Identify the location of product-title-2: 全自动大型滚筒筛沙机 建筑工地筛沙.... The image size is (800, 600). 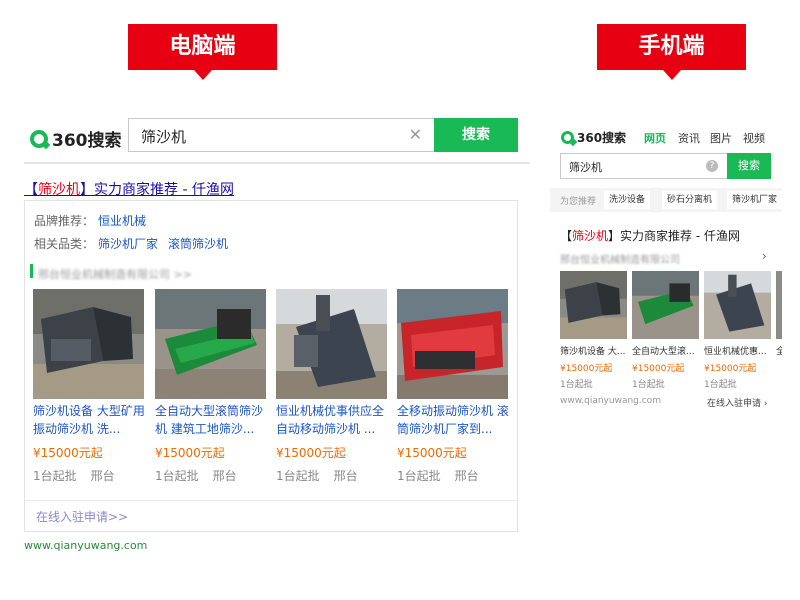
(211, 420).